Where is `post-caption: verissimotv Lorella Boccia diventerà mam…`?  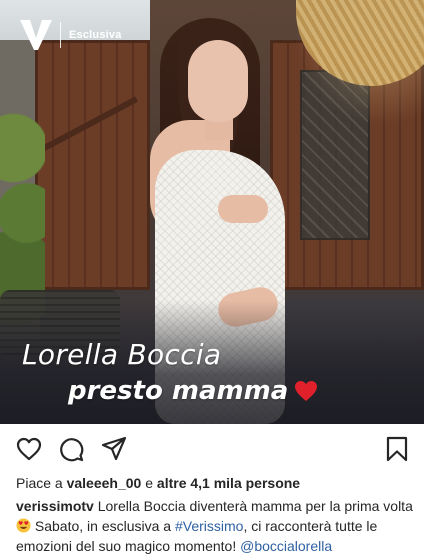
post-caption: verissimotv Lorella Boccia diventerà mam… is located at coordinates (216, 526).